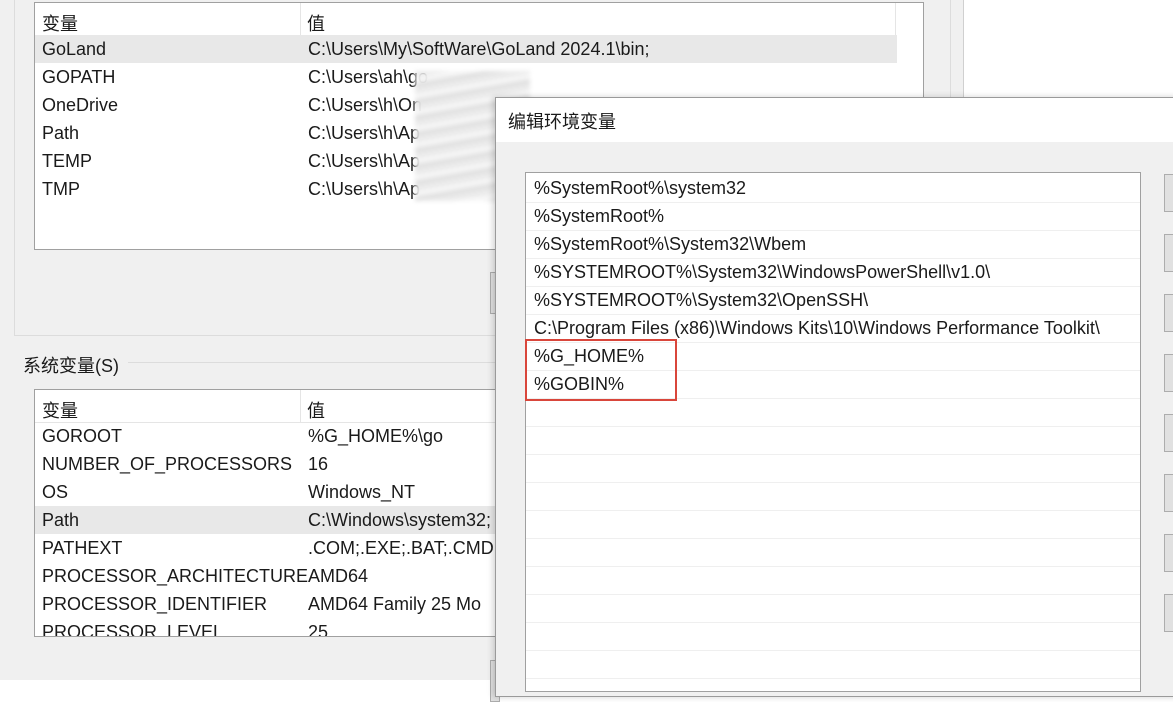  What do you see at coordinates (55, 492) in the screenshot?
I see `variable-name: OS` at bounding box center [55, 492].